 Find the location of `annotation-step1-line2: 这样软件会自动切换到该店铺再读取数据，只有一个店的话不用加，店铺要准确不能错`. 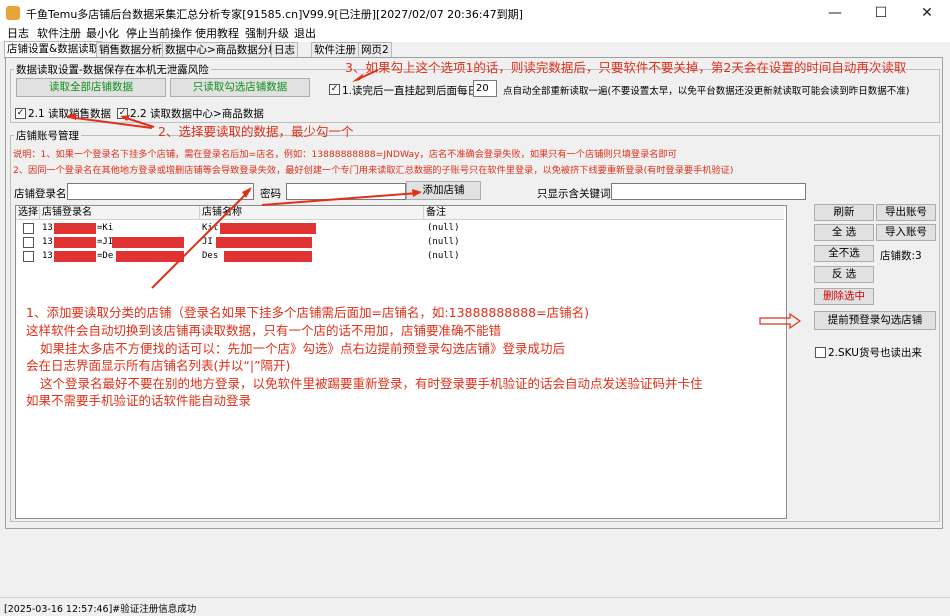

annotation-step1-line2: 这样软件会自动切换到该店铺再读取数据，只有一个店的话不用加，店铺要准确不能错 is located at coordinates (264, 330).